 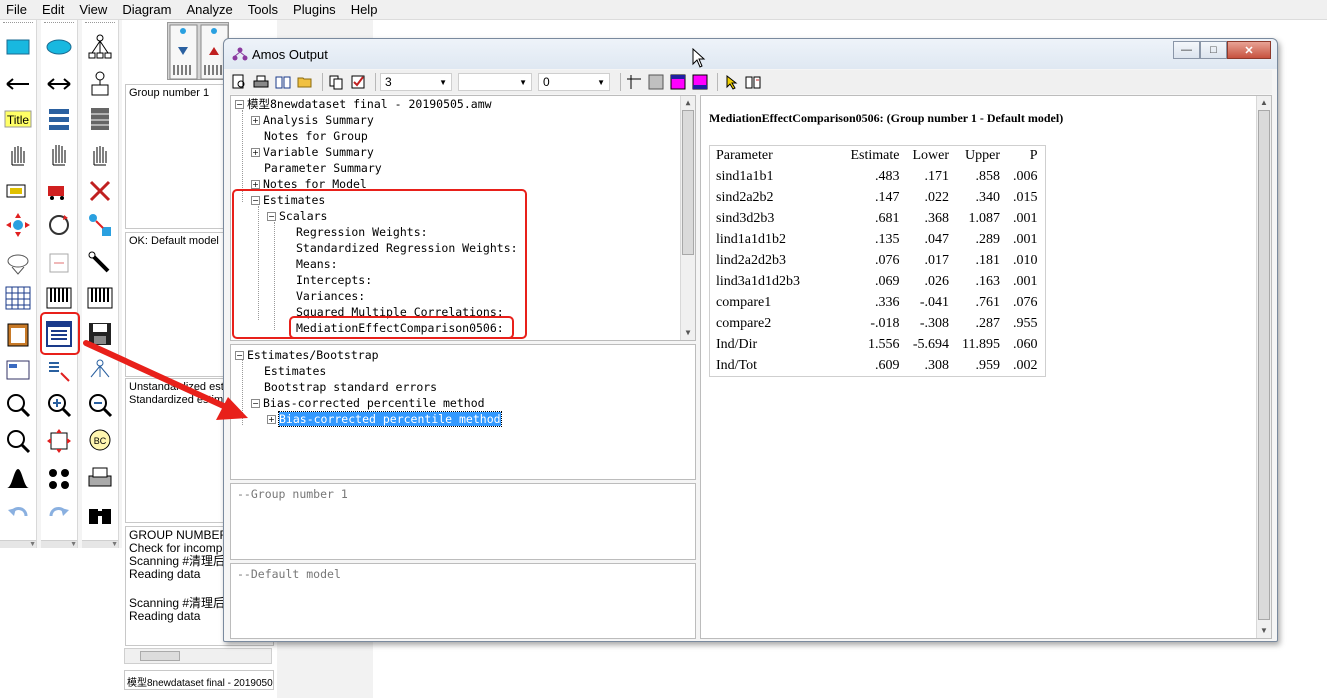 What do you see at coordinates (198, 656) in the screenshot?
I see `log-scrollbar` at bounding box center [198, 656].